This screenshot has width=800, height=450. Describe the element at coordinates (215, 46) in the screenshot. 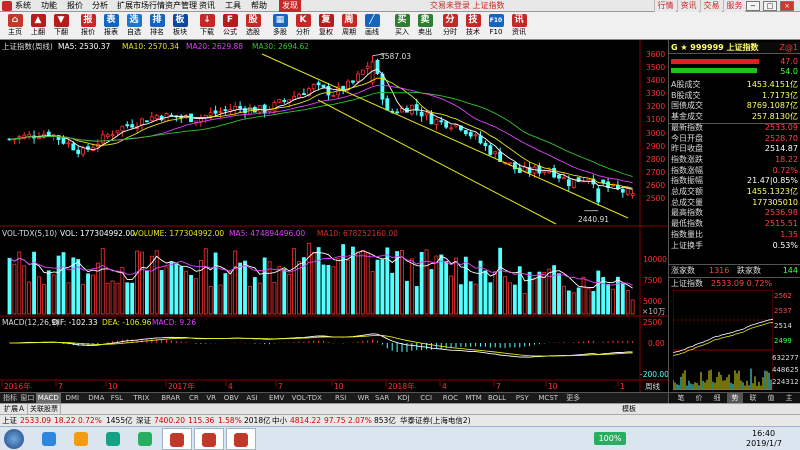

I see `ma-label-2: MA20: 2629.88` at that location.